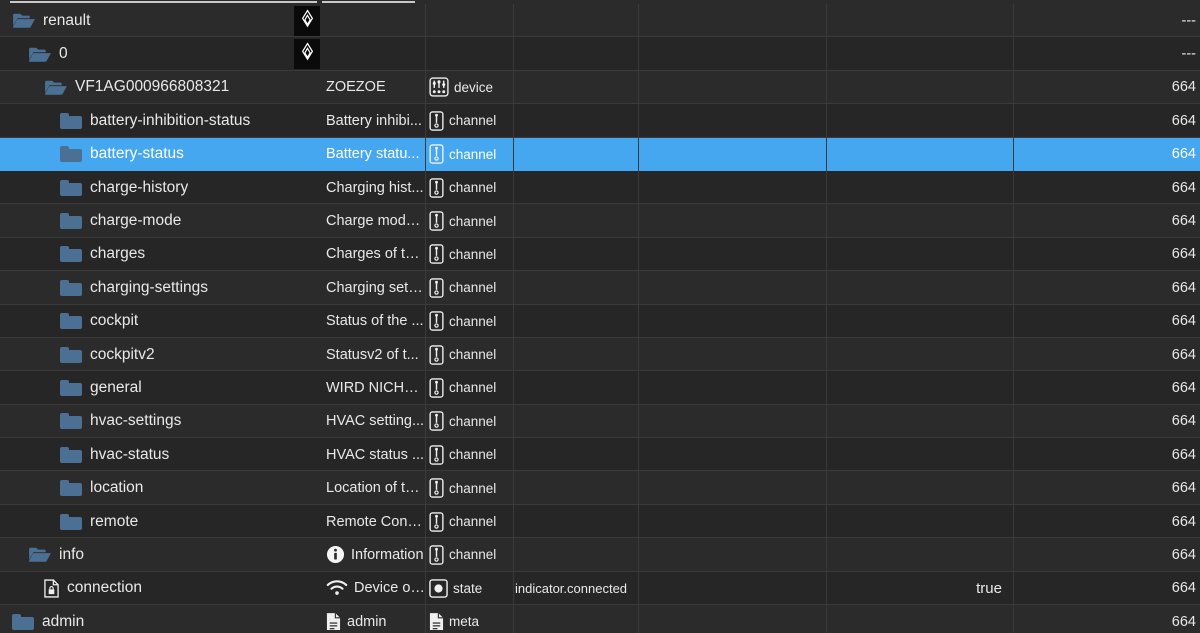 Image resolution: width=1200 pixels, height=633 pixels. I want to click on row-type-cell: state, so click(471, 588).